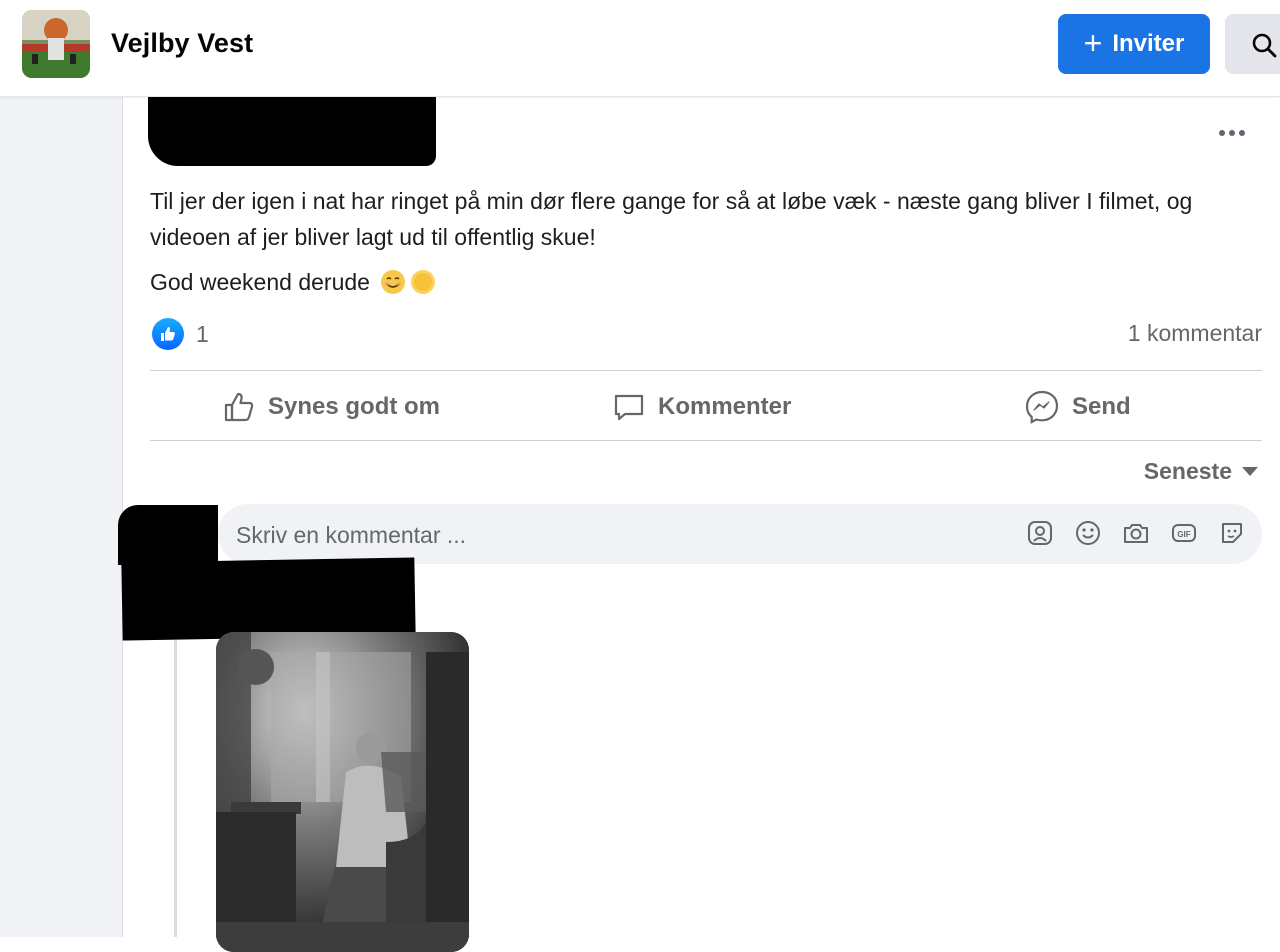  Describe the element at coordinates (56, 44) in the screenshot. I see `group-cover-thumbnail` at that location.